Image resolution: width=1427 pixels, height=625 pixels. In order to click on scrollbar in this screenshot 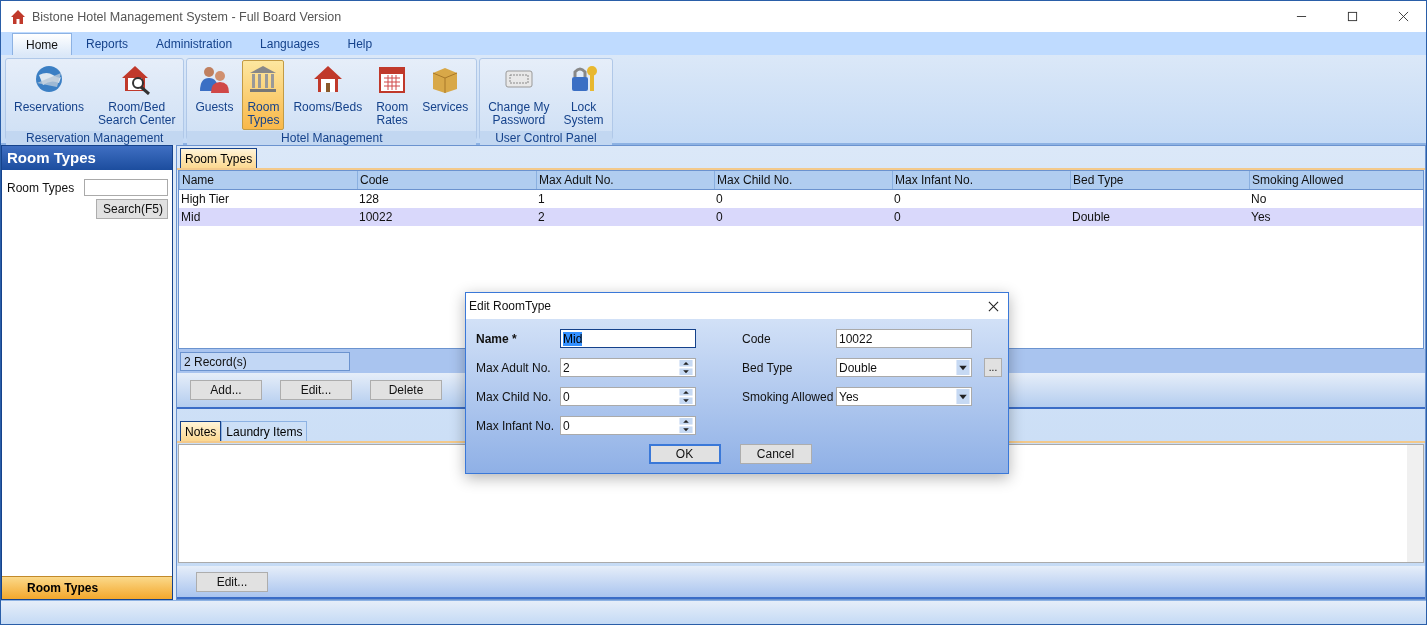, I will do `click(1415, 503)`.